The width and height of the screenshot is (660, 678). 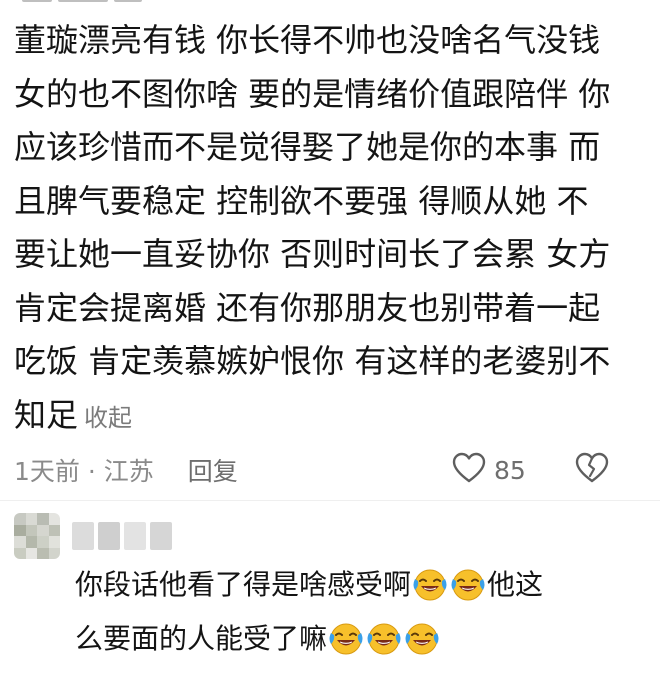 What do you see at coordinates (469, 470) in the screenshot?
I see `heart-outline-icon` at bounding box center [469, 470].